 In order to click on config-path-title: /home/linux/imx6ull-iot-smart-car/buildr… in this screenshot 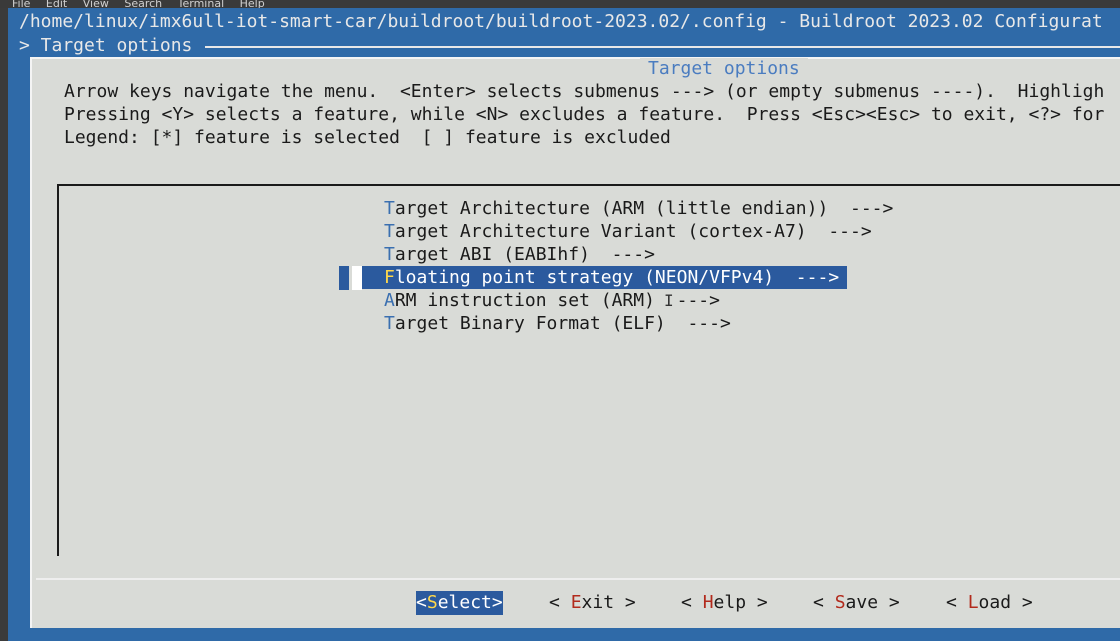, I will do `click(561, 21)`.